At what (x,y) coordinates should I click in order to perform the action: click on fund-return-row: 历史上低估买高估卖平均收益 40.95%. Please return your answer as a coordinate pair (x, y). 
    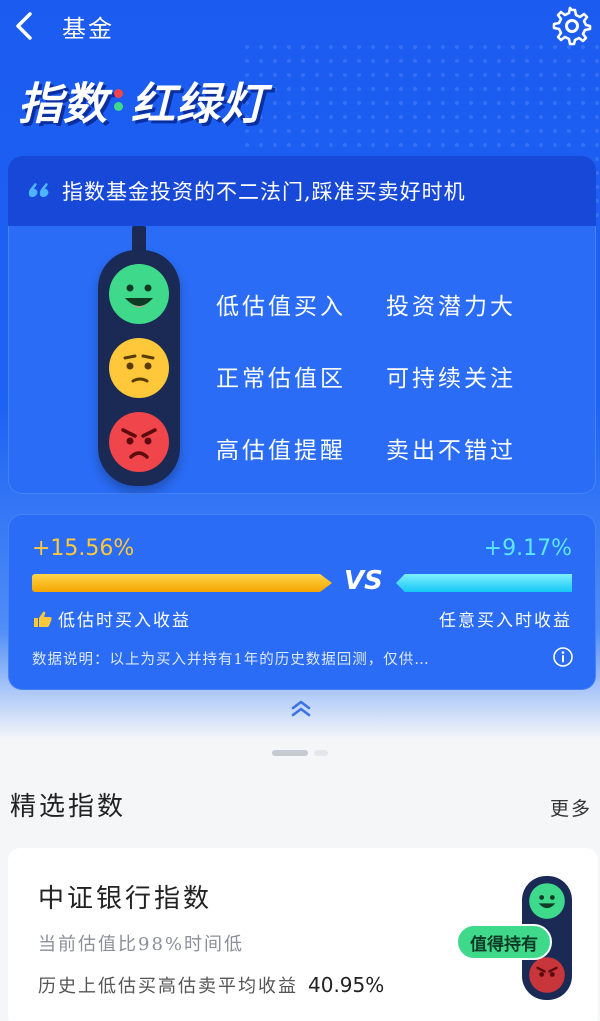
    Looking at the image, I should click on (211, 985).